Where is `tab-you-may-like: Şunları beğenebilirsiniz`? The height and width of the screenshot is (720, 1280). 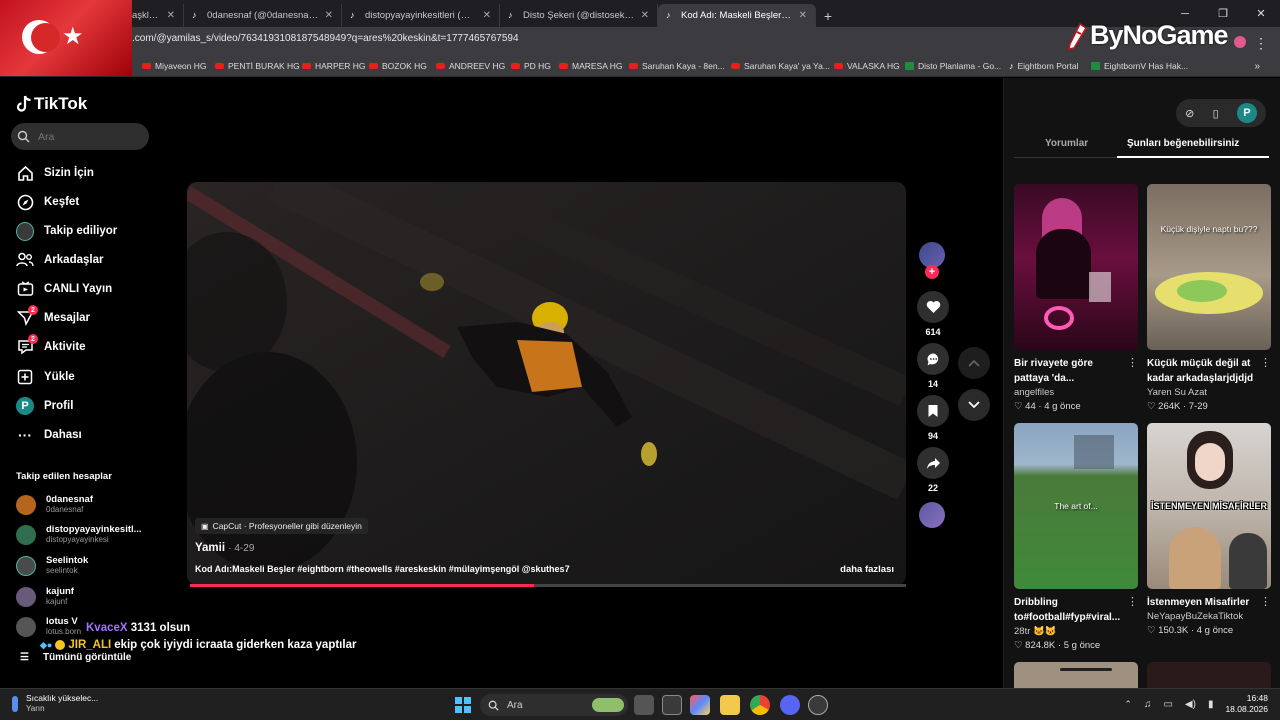 tab-you-may-like: Şunları beğenebilirsiniz is located at coordinates (1183, 143).